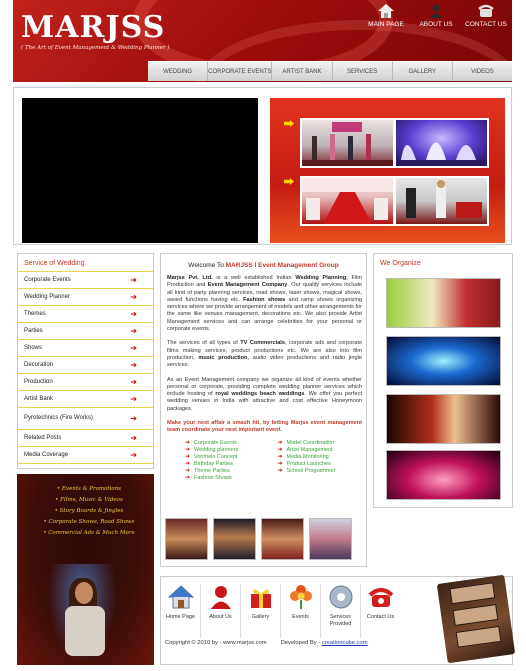 This screenshot has height=671, width=526. Describe the element at coordinates (216, 643) in the screenshot. I see `copyright-text: Copyright © 2010 by - www.marjss.com` at that location.